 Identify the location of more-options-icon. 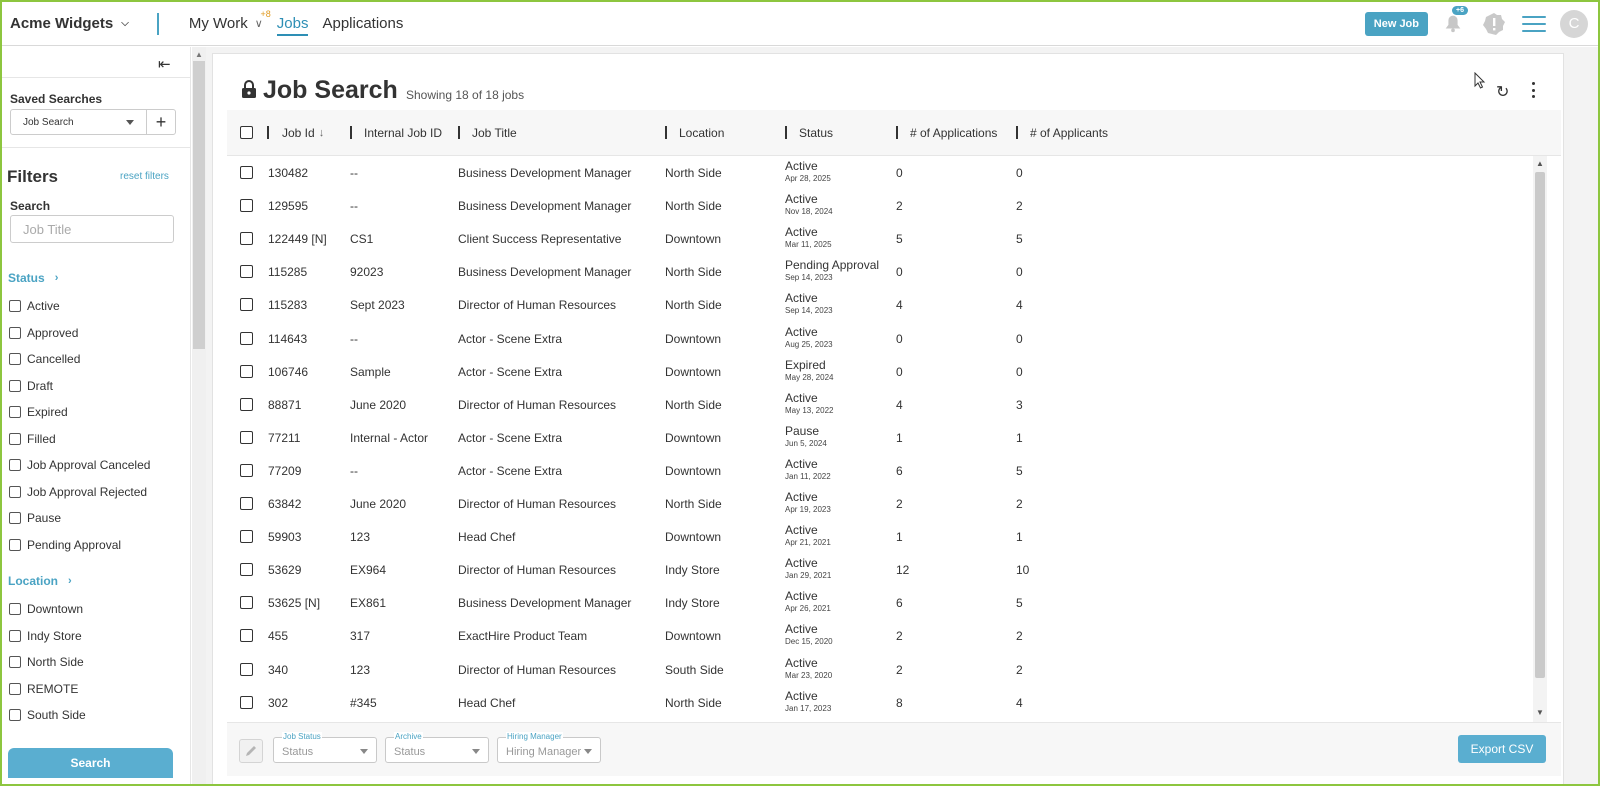
(1534, 90).